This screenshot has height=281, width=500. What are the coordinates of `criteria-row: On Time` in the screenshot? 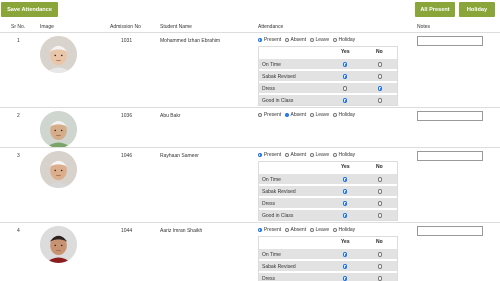 It's located at (328, 63).